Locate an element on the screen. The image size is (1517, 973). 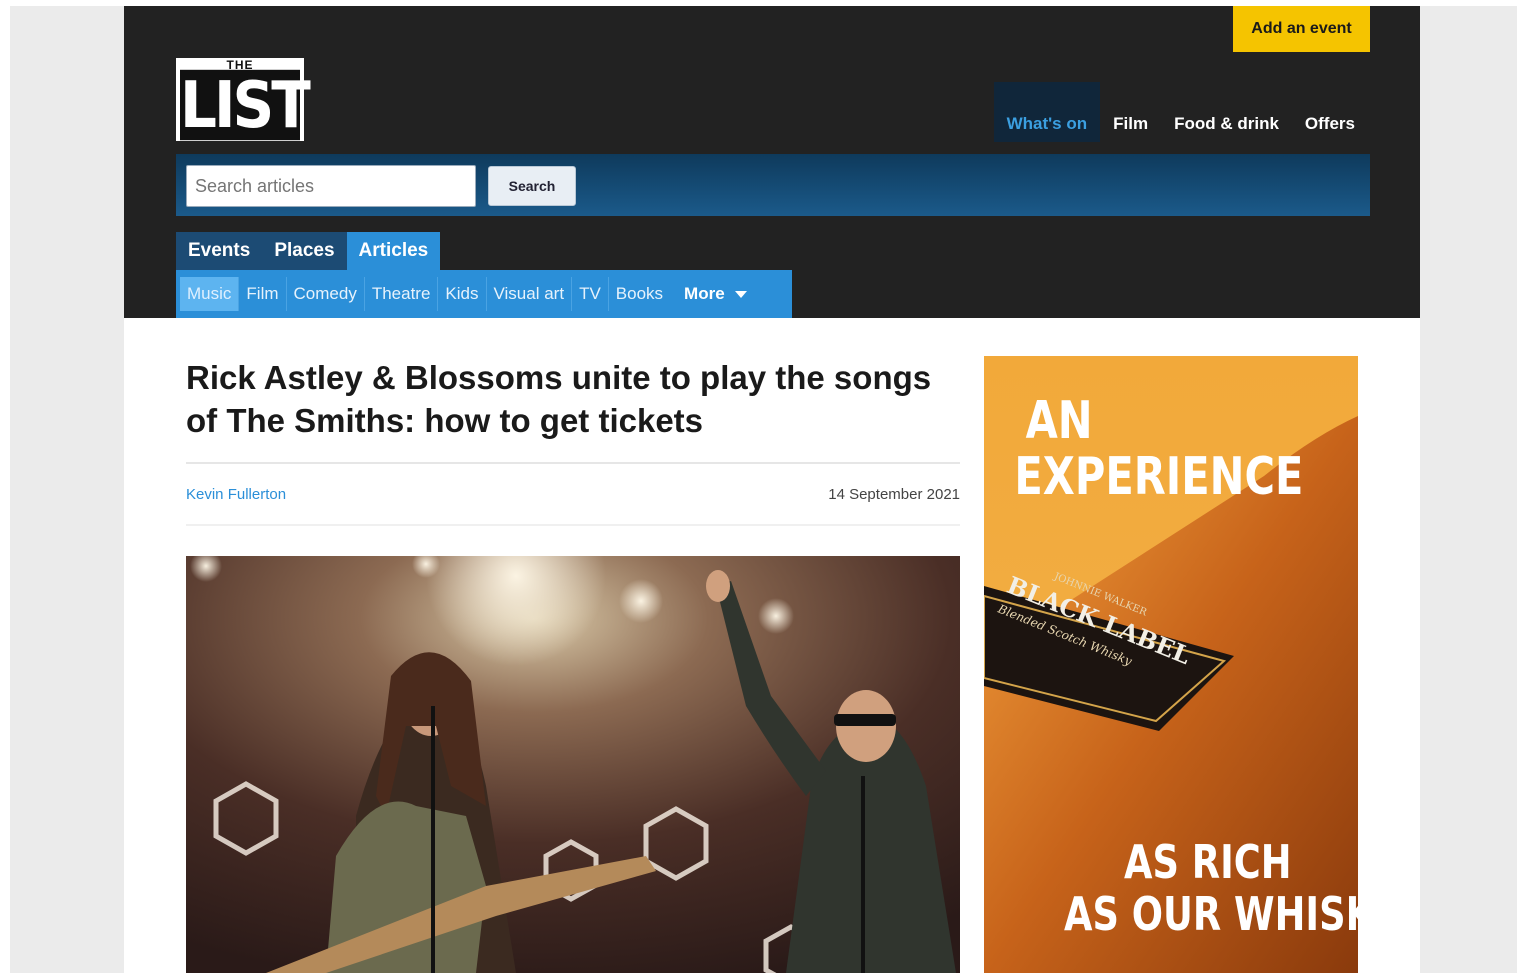
subnav-music: Music is located at coordinates (210, 294).